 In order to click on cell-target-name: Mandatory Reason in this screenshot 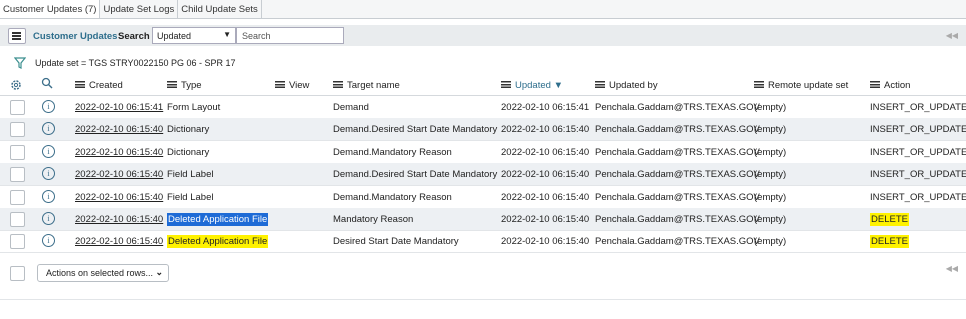, I will do `click(373, 219)`.